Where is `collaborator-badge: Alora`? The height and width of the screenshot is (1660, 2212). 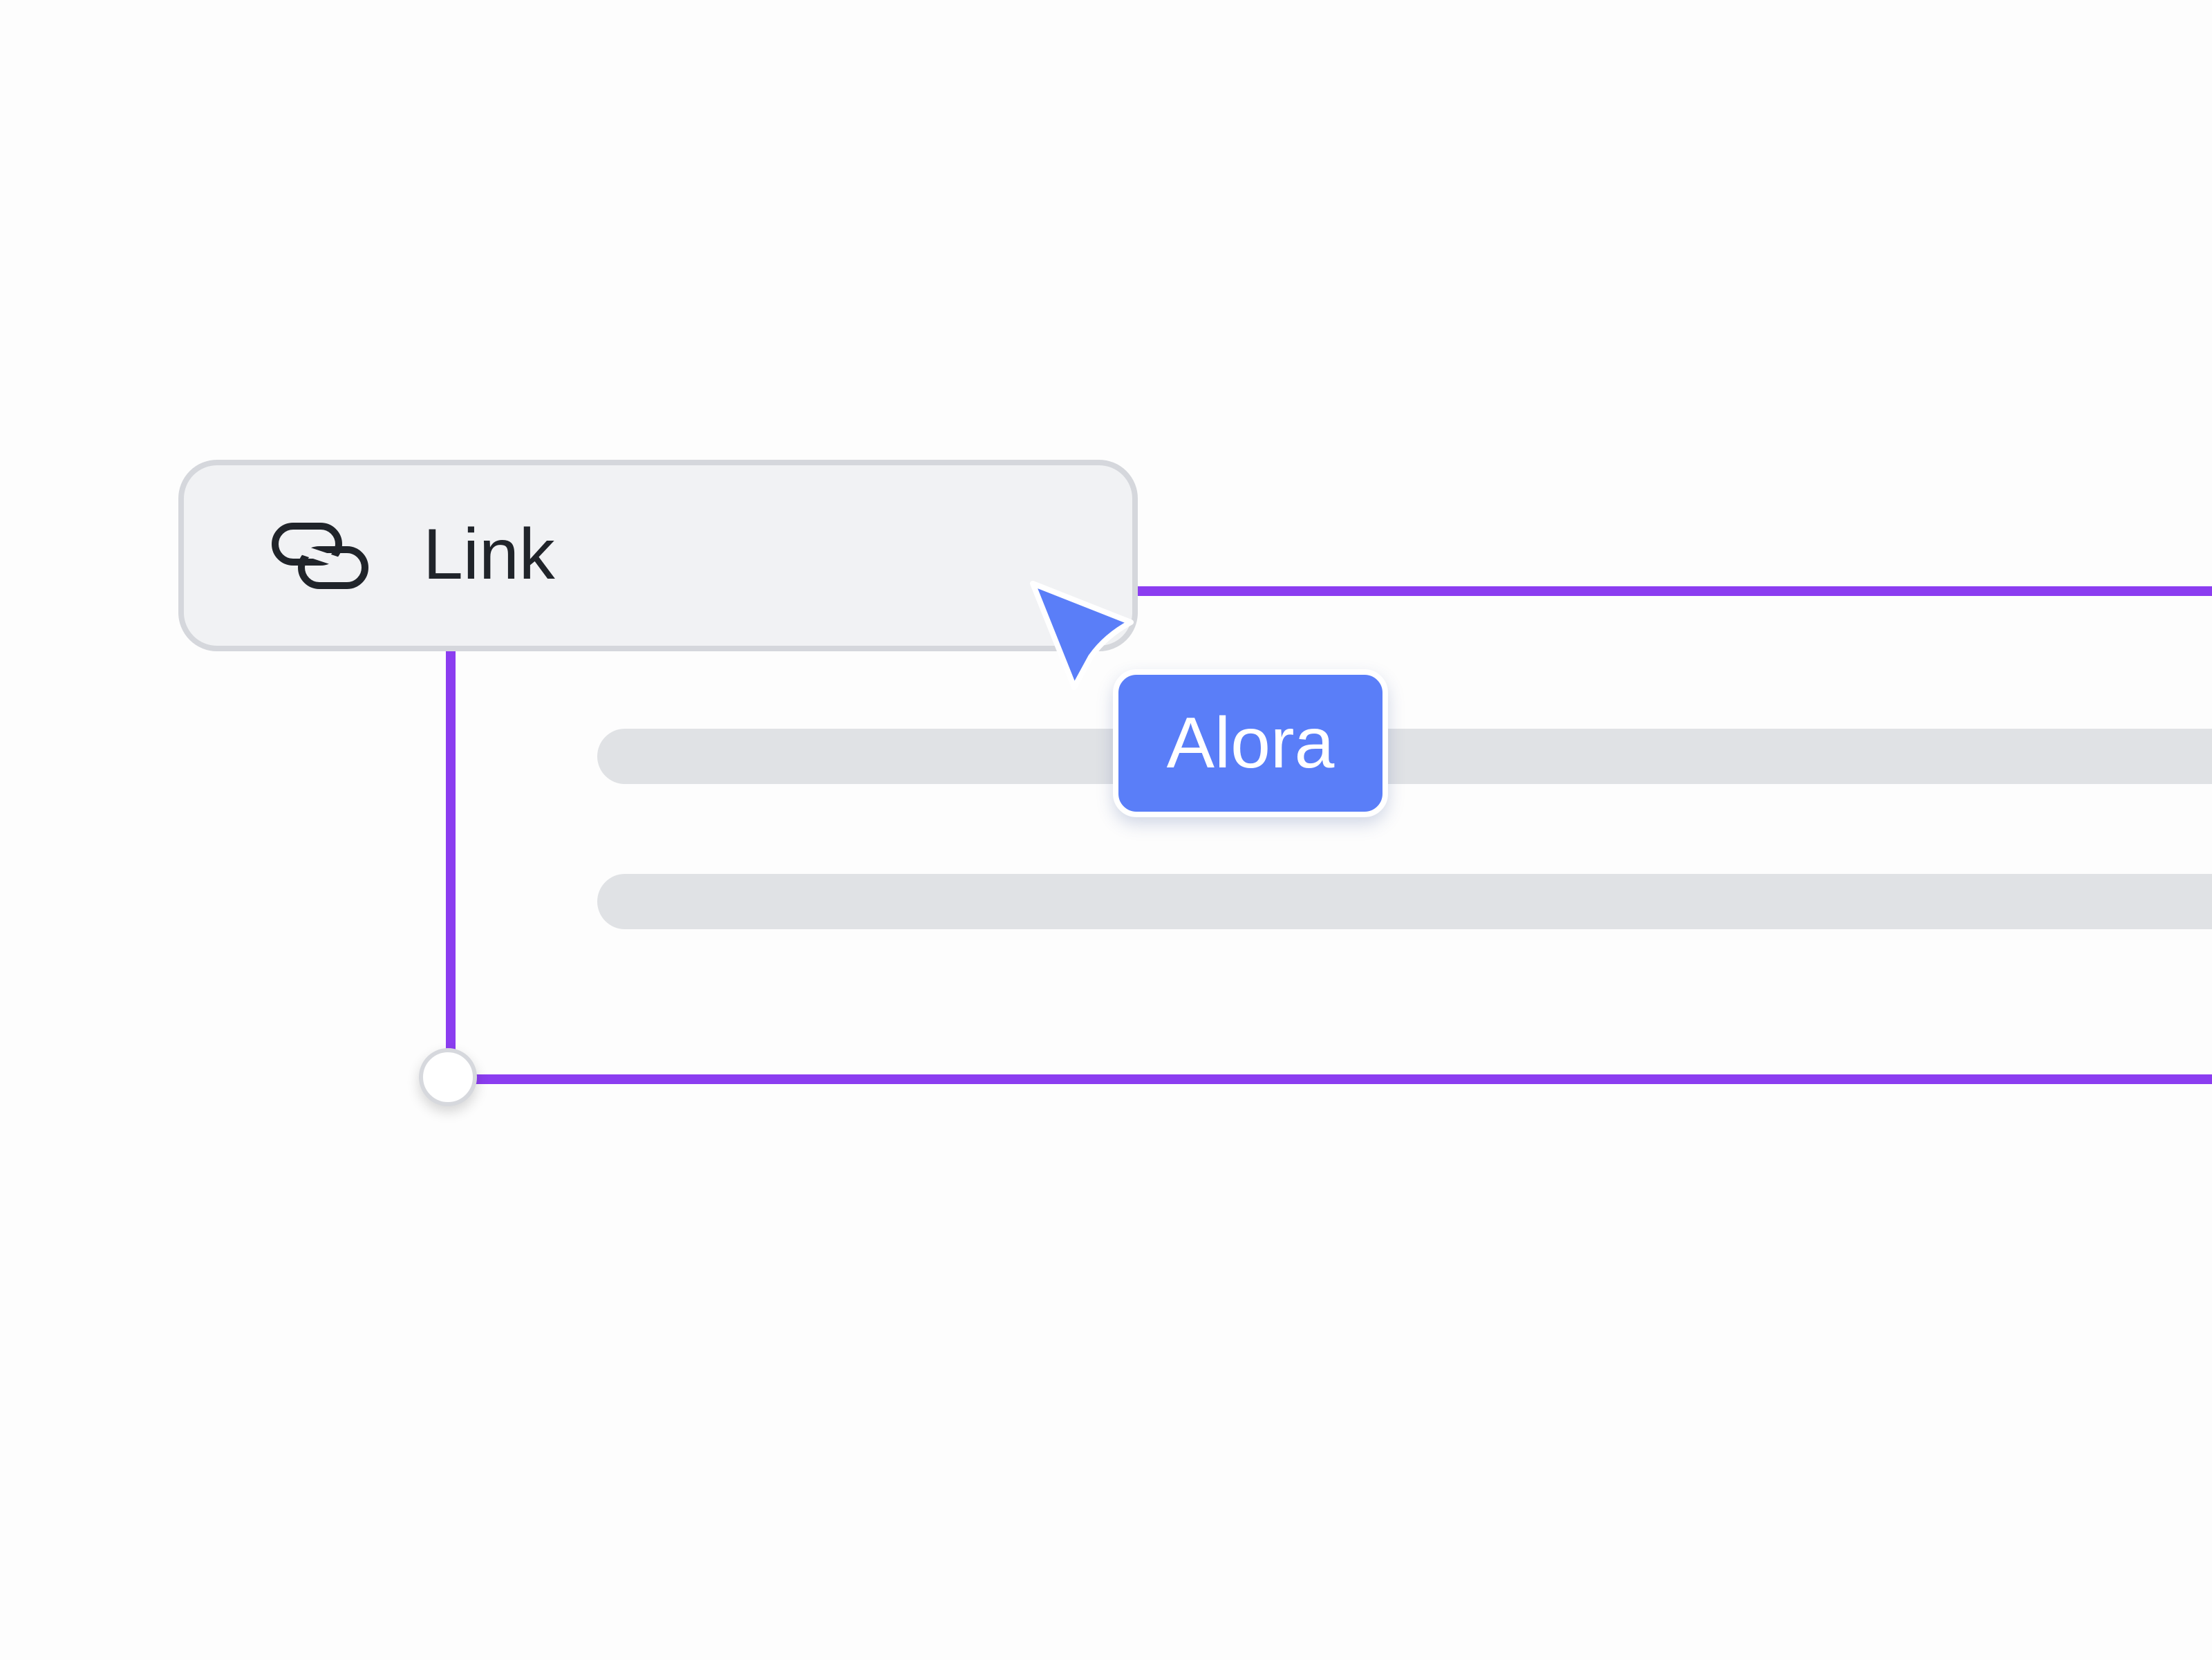
collaborator-badge: Alora is located at coordinates (1250, 743).